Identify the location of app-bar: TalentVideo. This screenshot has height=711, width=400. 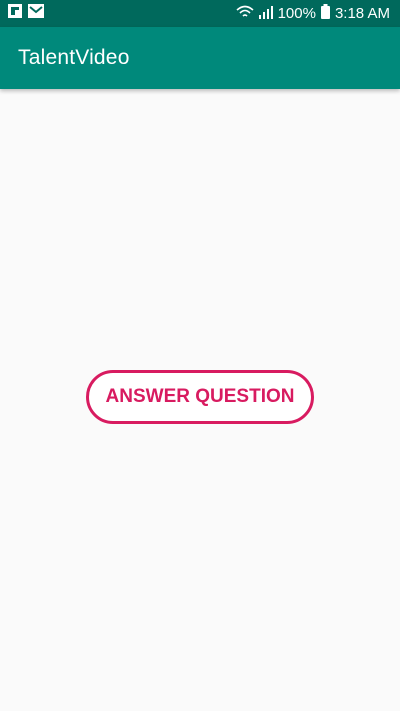
(200, 58).